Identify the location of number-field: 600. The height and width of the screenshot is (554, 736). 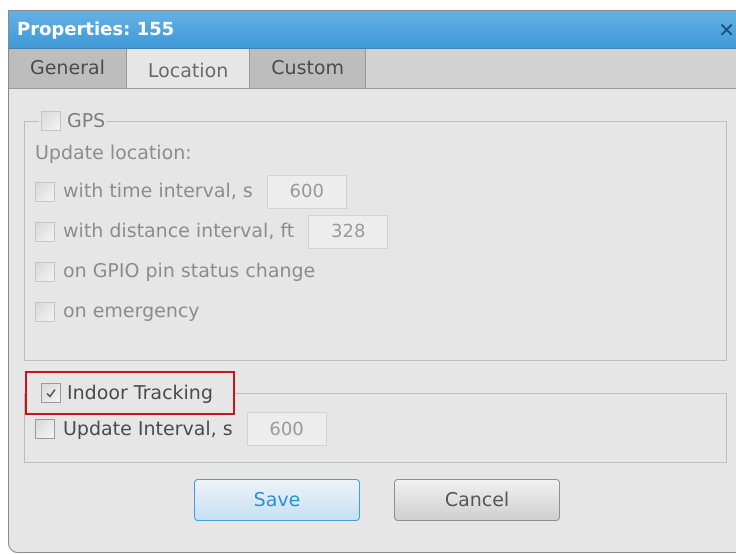
(286, 429).